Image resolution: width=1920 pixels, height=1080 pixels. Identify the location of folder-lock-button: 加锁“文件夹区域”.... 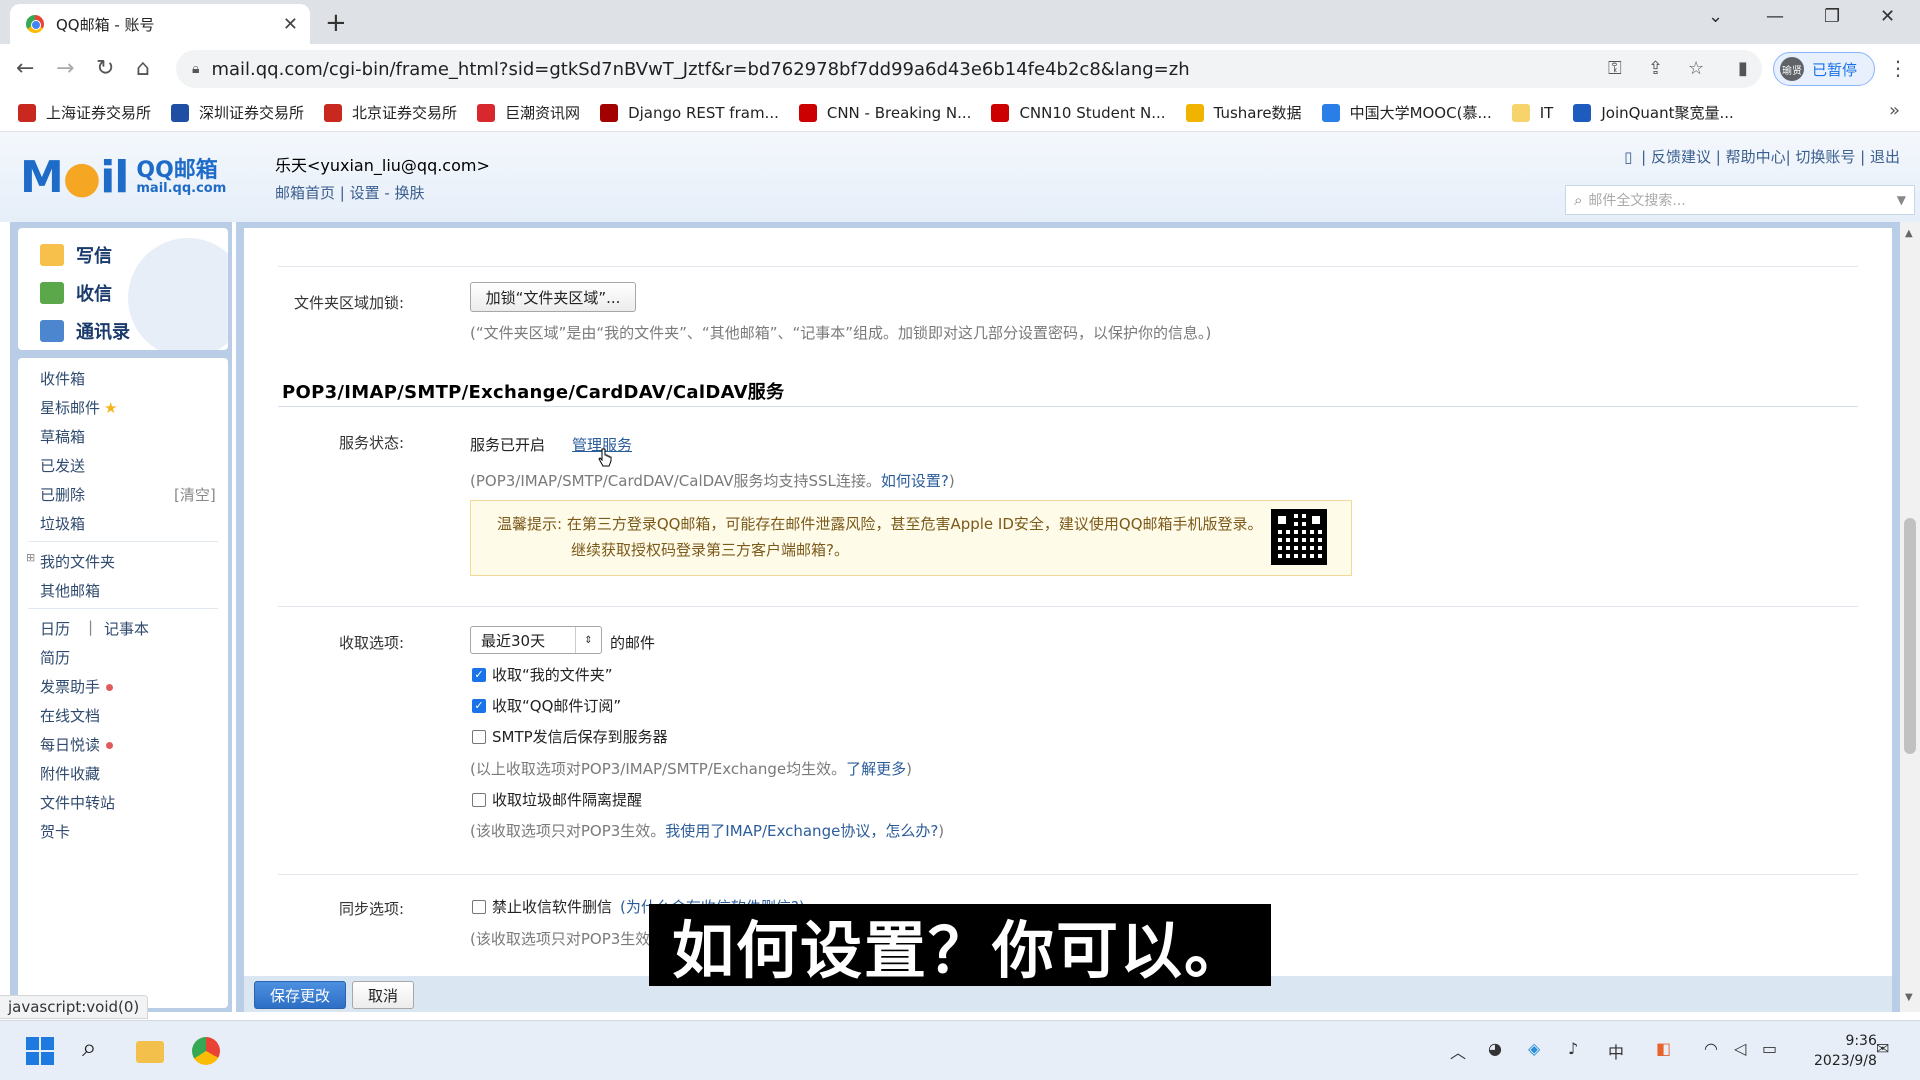
(553, 297).